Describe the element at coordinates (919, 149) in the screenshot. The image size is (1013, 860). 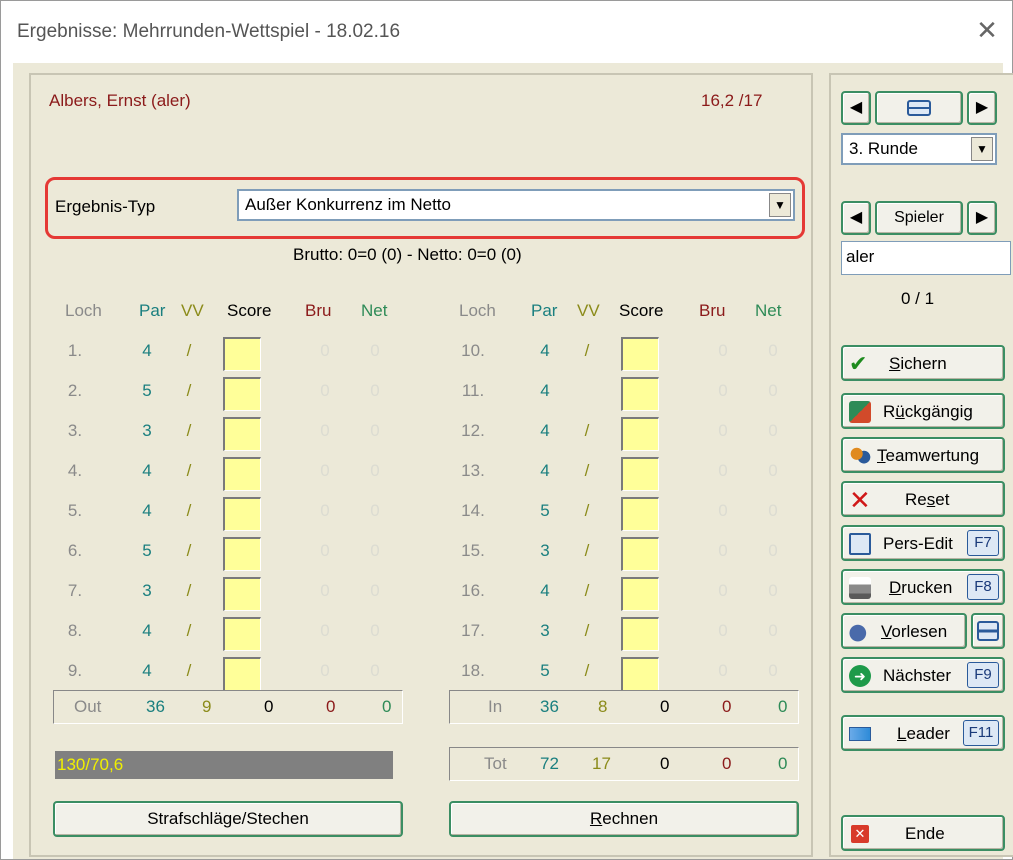
I see `round-select: 3. Runde ▼` at that location.